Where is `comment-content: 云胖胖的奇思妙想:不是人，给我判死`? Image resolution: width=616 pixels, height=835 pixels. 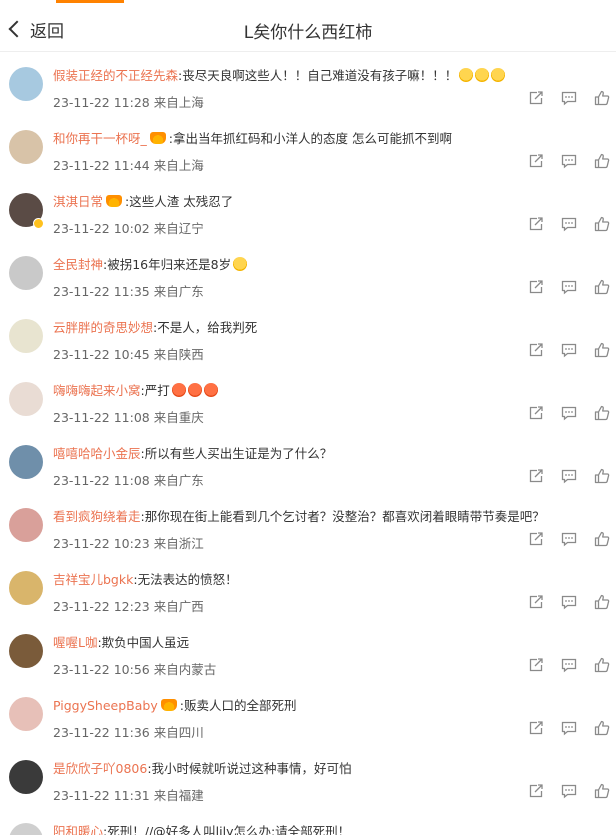
comment-content: 云胖胖的奇思妙想:不是人，给我判死 is located at coordinates (330, 328).